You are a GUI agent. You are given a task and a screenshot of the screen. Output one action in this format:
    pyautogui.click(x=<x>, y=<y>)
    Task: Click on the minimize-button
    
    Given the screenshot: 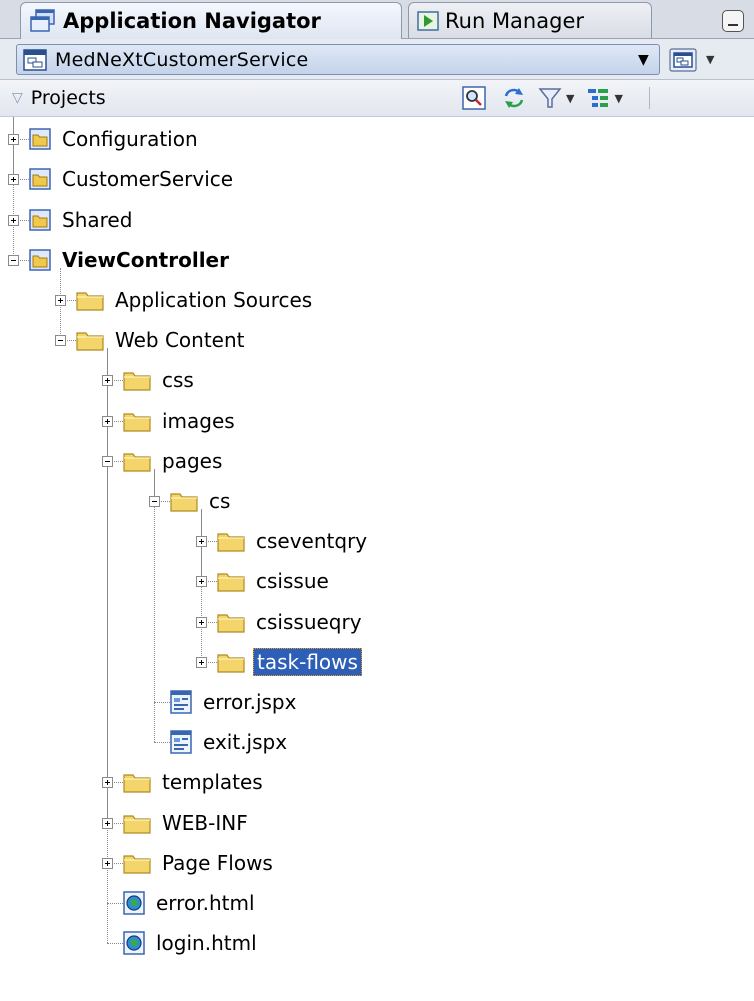 What is the action you would take?
    pyautogui.click(x=733, y=21)
    